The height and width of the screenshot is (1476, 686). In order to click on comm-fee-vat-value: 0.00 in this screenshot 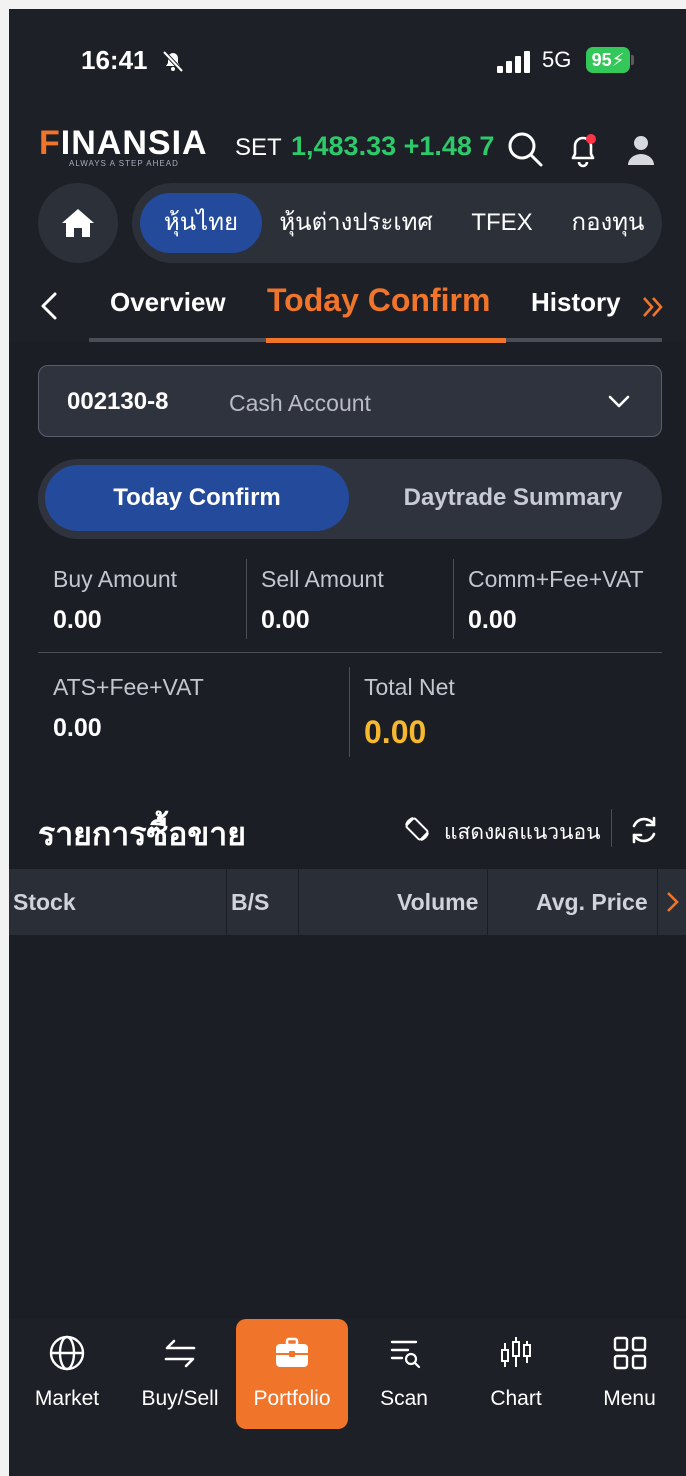, I will do `click(492, 620)`.